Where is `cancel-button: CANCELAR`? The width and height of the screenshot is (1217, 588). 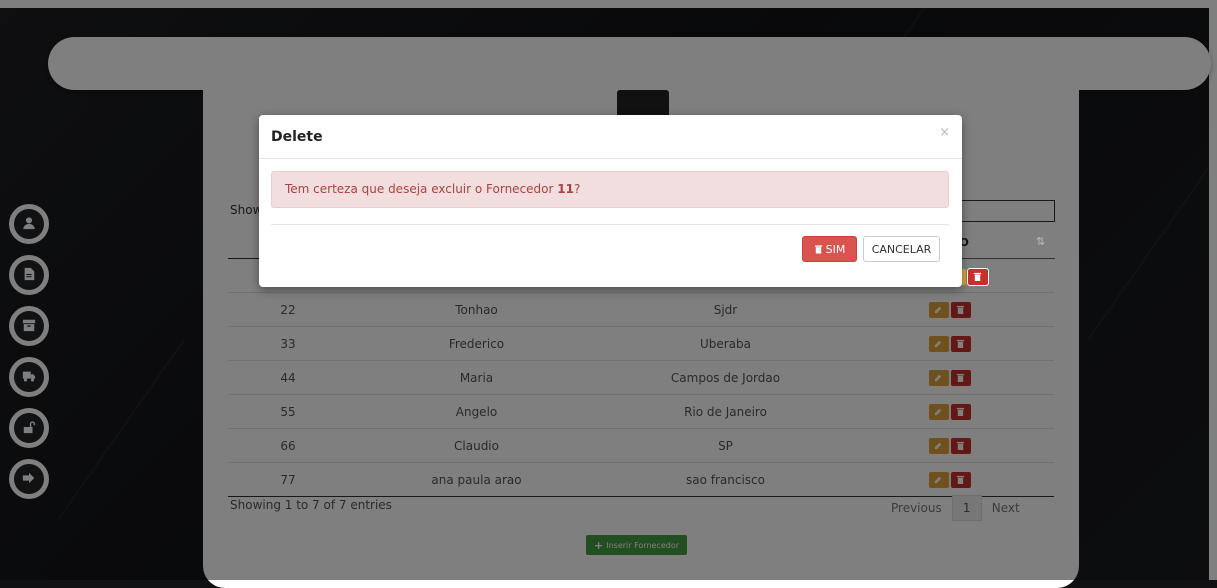
cancel-button: CANCELAR is located at coordinates (901, 249).